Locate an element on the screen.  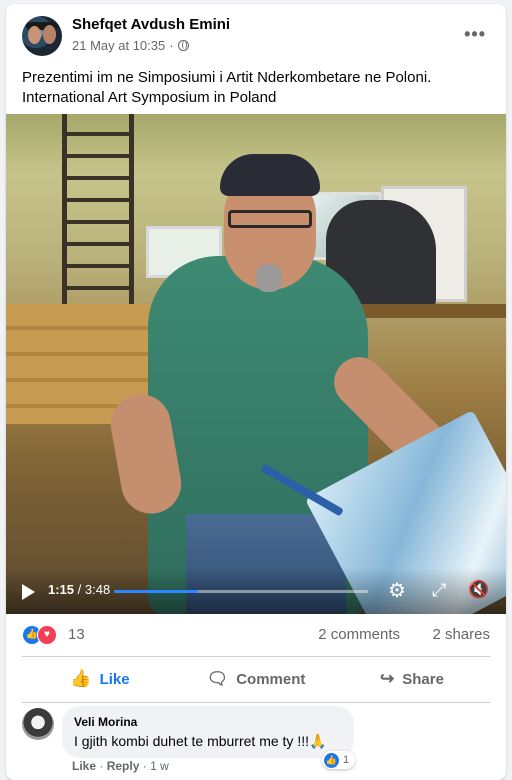
share-button: ↪ Share is located at coordinates (412, 679).